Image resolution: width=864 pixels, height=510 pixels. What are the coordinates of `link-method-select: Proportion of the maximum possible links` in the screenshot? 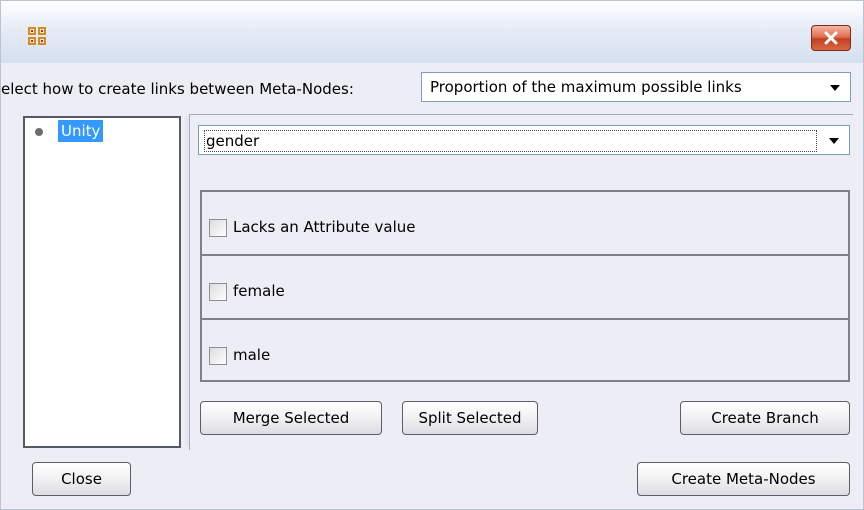 It's located at (636, 87).